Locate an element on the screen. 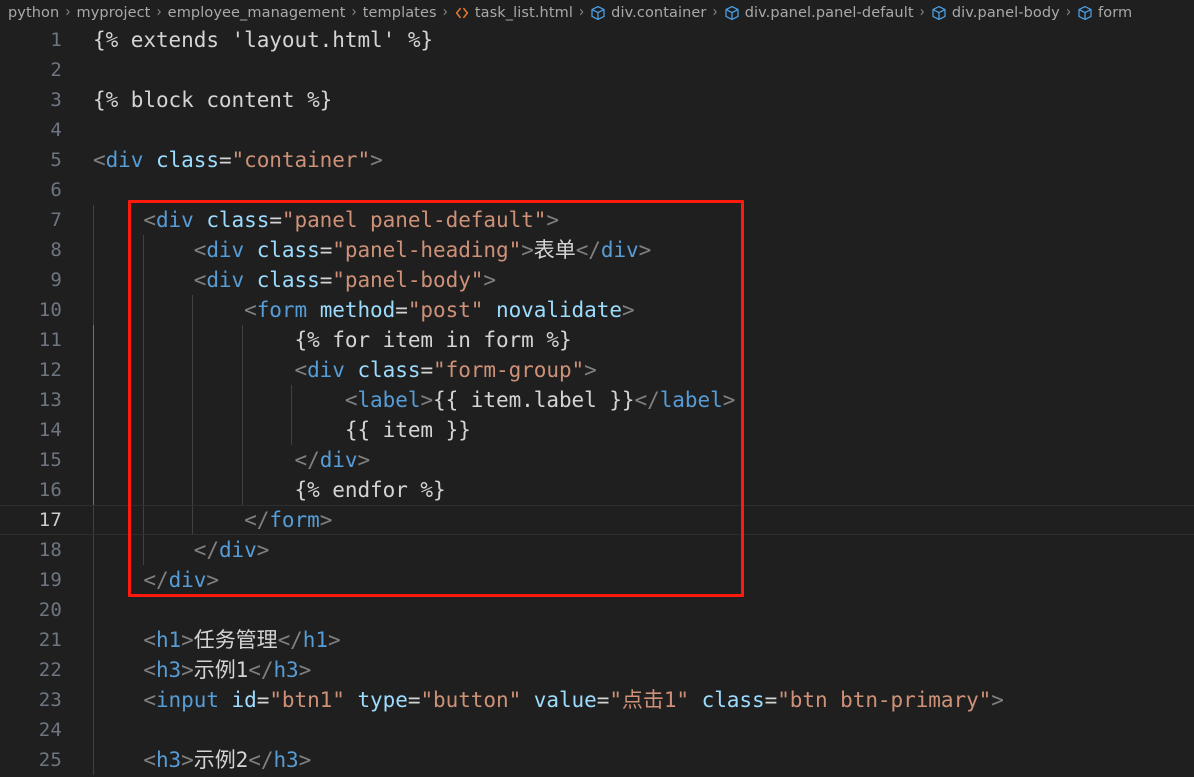 This screenshot has width=1194, height=777. code-line-6: 6 is located at coordinates (597, 190).